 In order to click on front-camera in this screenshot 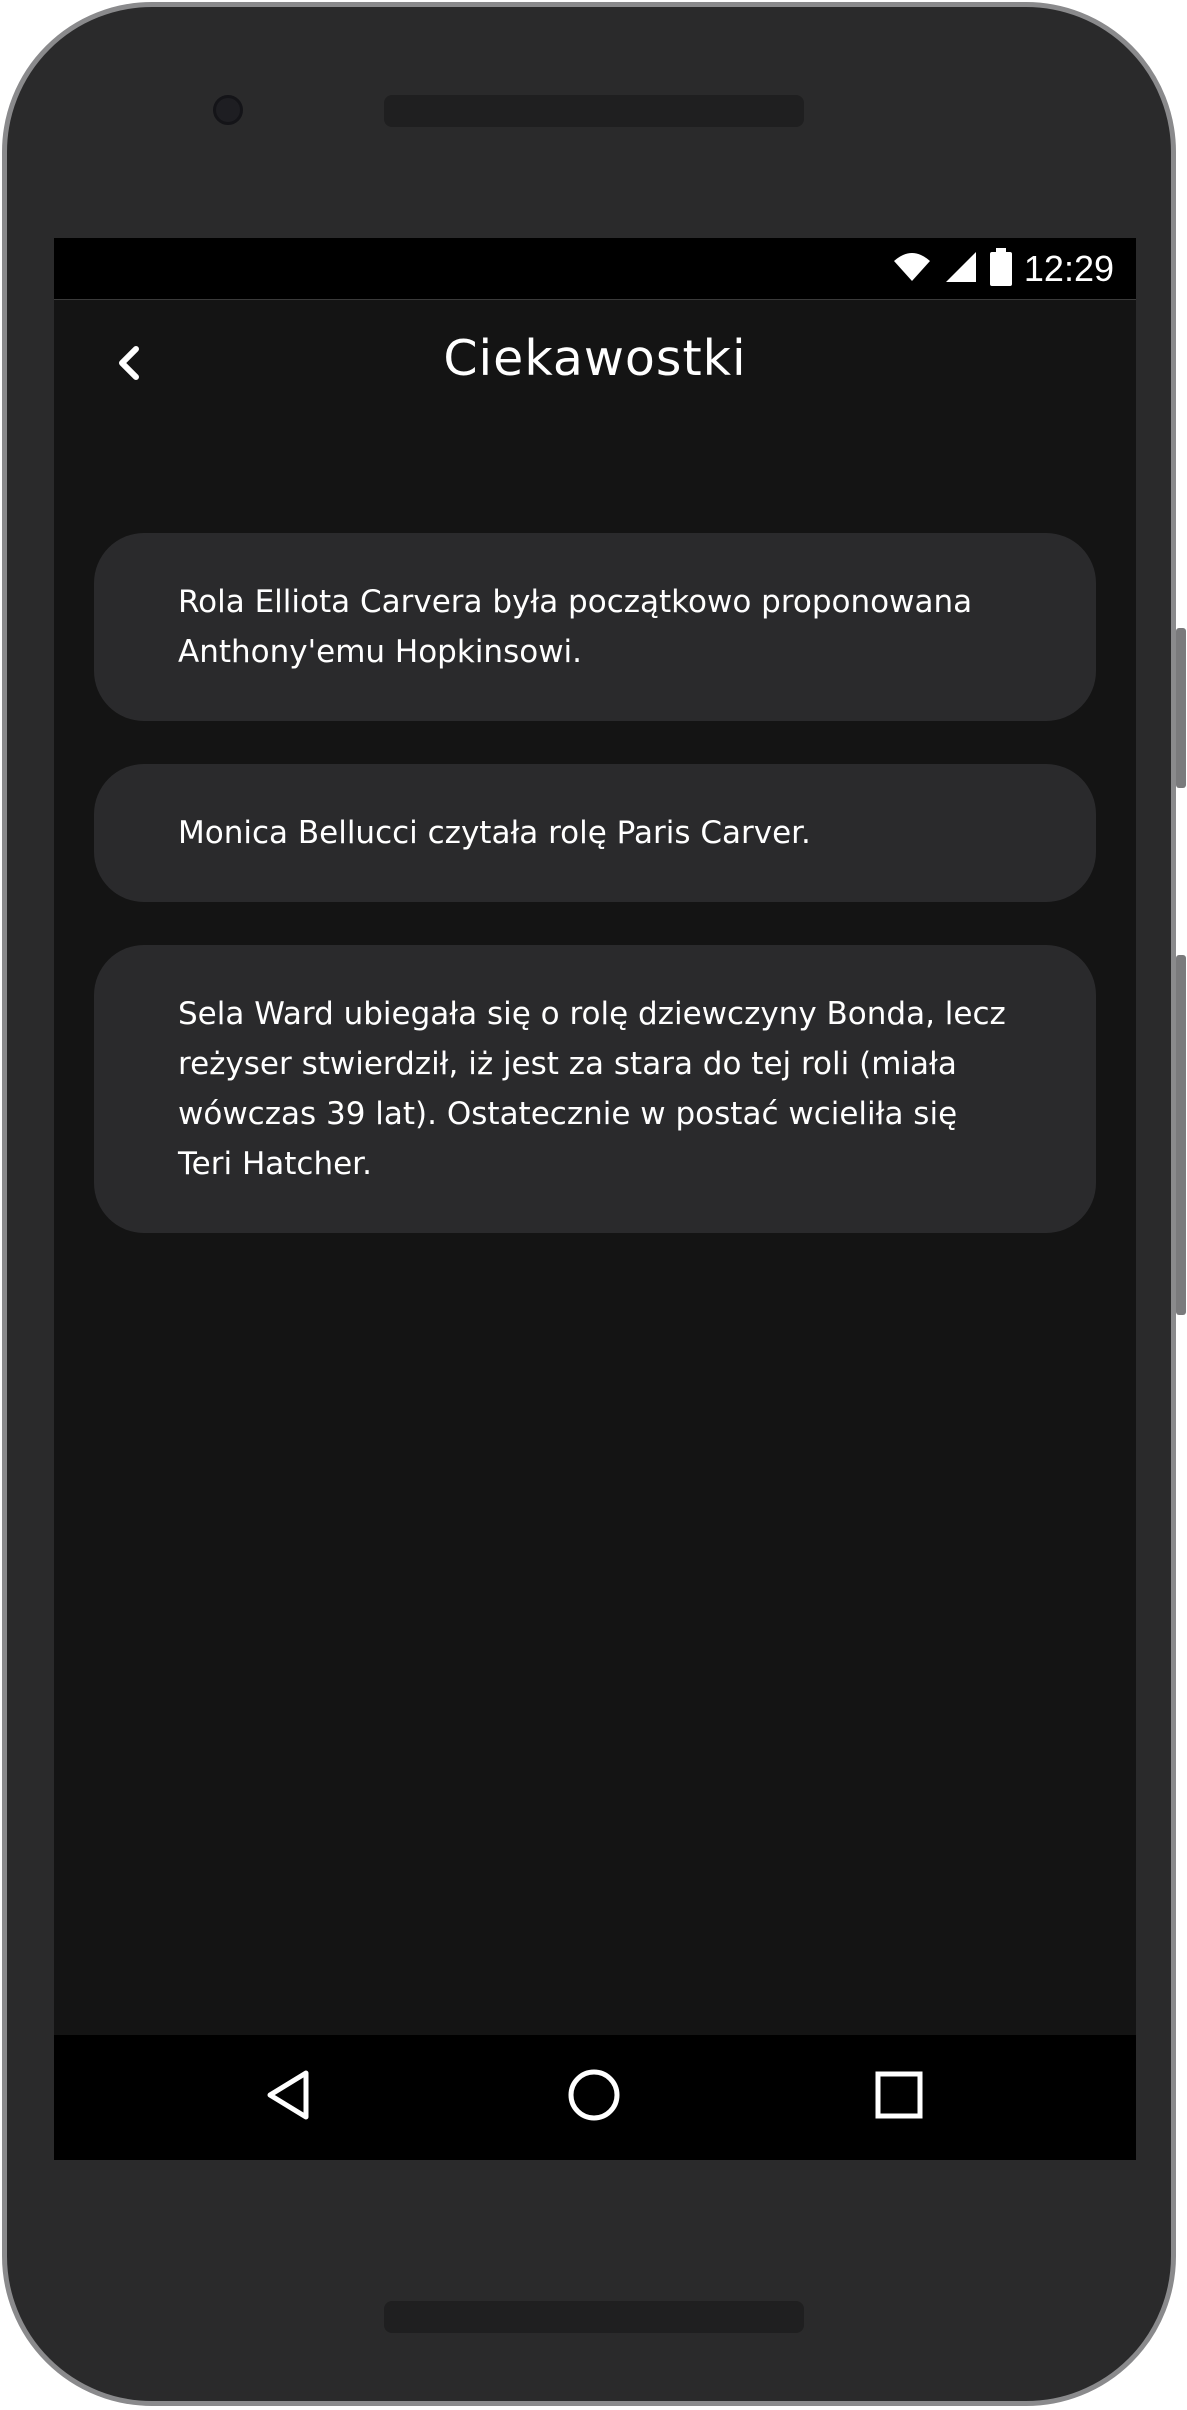, I will do `click(228, 110)`.